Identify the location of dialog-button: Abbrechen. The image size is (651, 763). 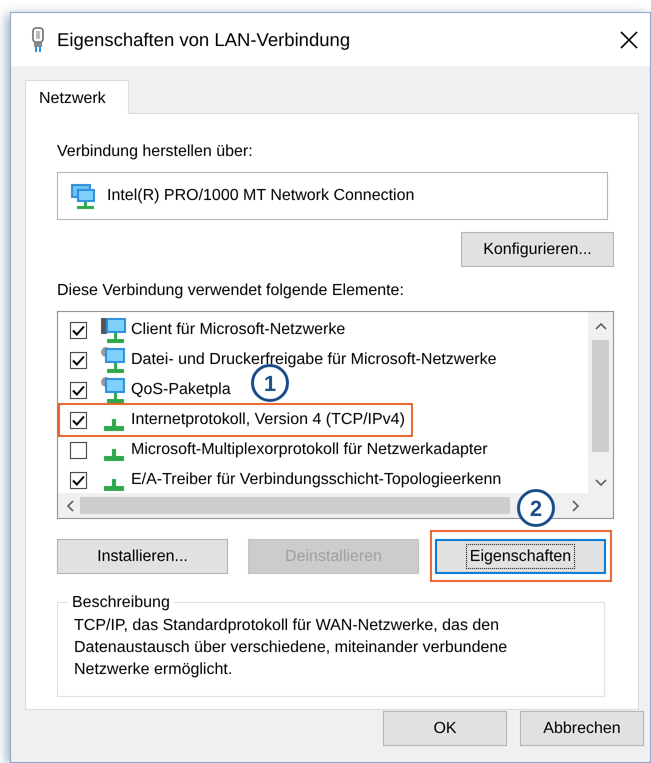
(582, 728).